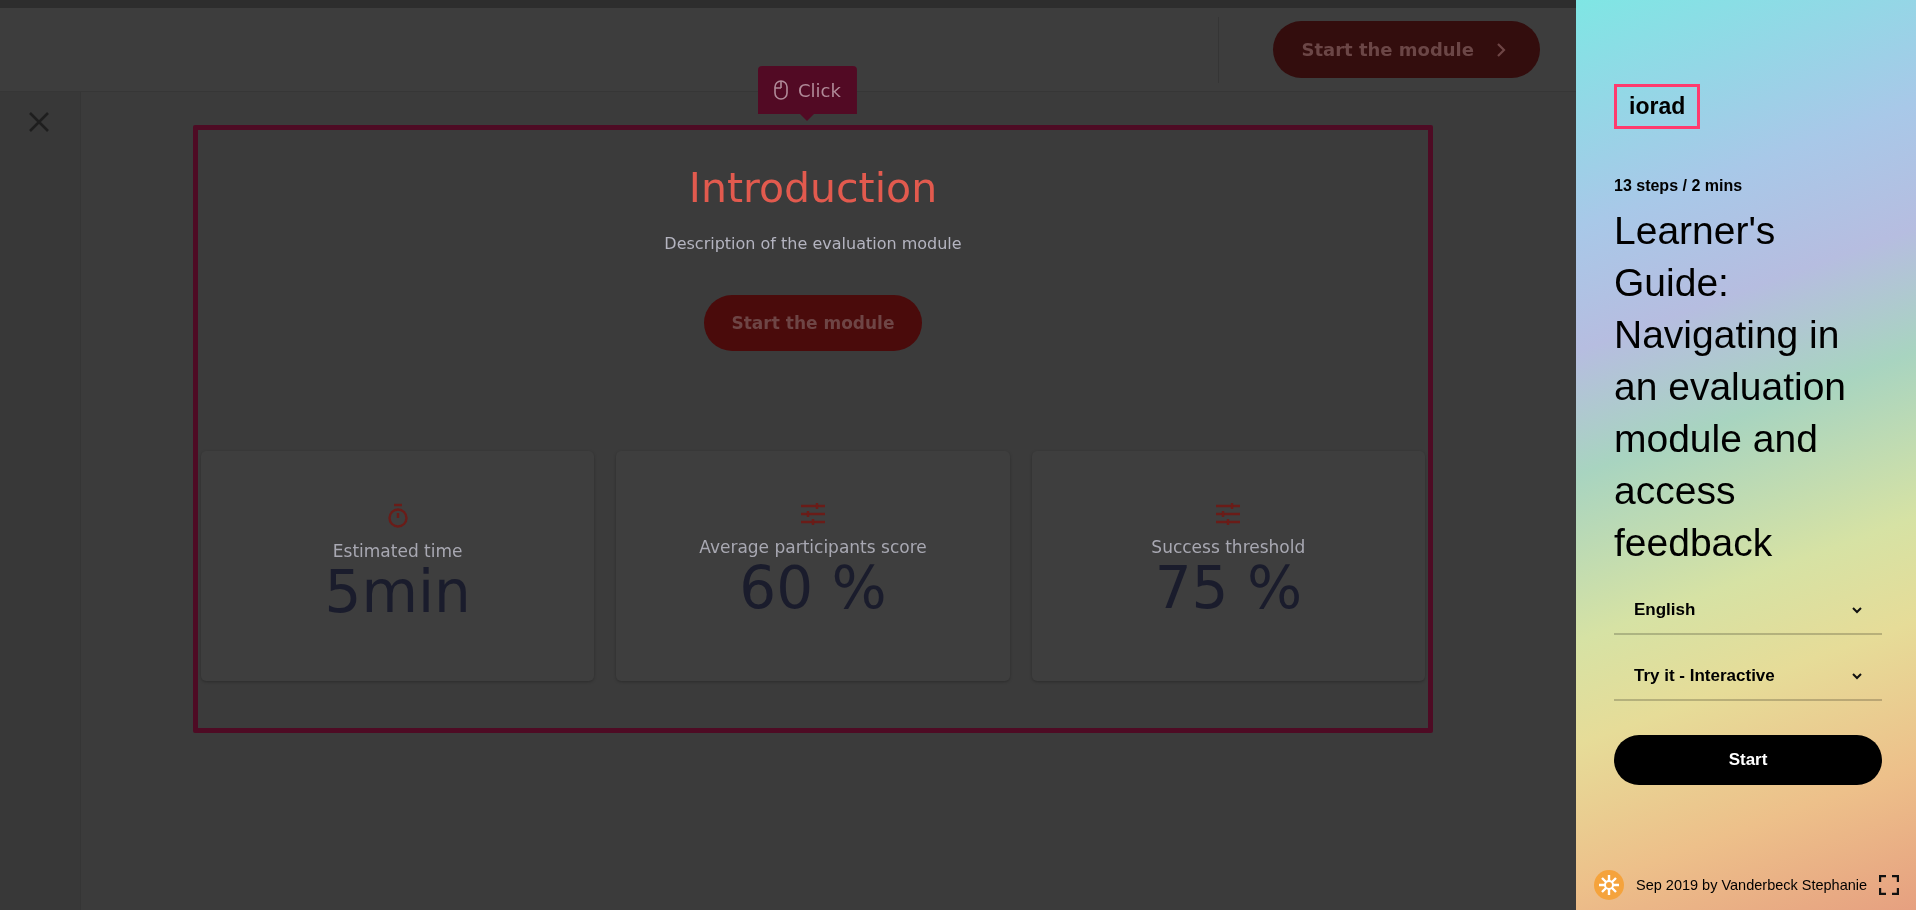 The height and width of the screenshot is (910, 1916). I want to click on guide-title: Learner's Guide: Navigating in an evaluation module and access feedback, so click(1731, 387).